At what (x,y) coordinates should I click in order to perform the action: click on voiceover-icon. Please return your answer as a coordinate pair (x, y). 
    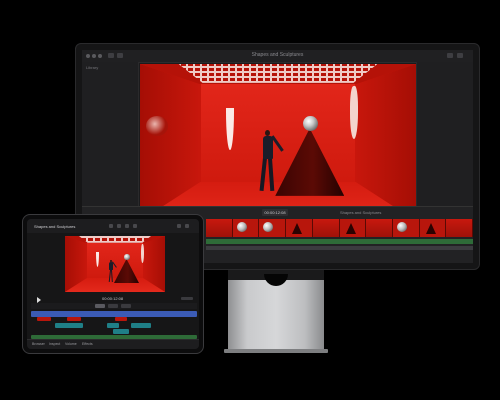
    Looking at the image, I should click on (135, 226).